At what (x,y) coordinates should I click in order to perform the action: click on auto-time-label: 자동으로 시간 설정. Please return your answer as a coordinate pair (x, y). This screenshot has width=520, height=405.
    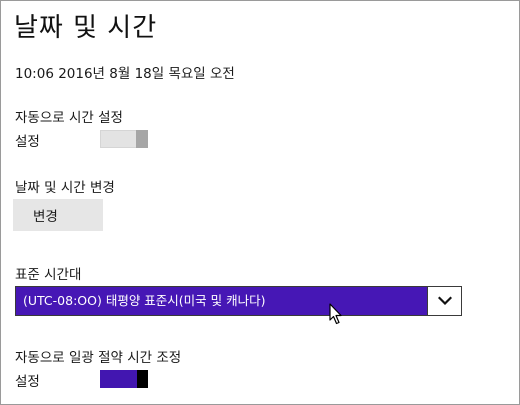
    Looking at the image, I should click on (69, 118).